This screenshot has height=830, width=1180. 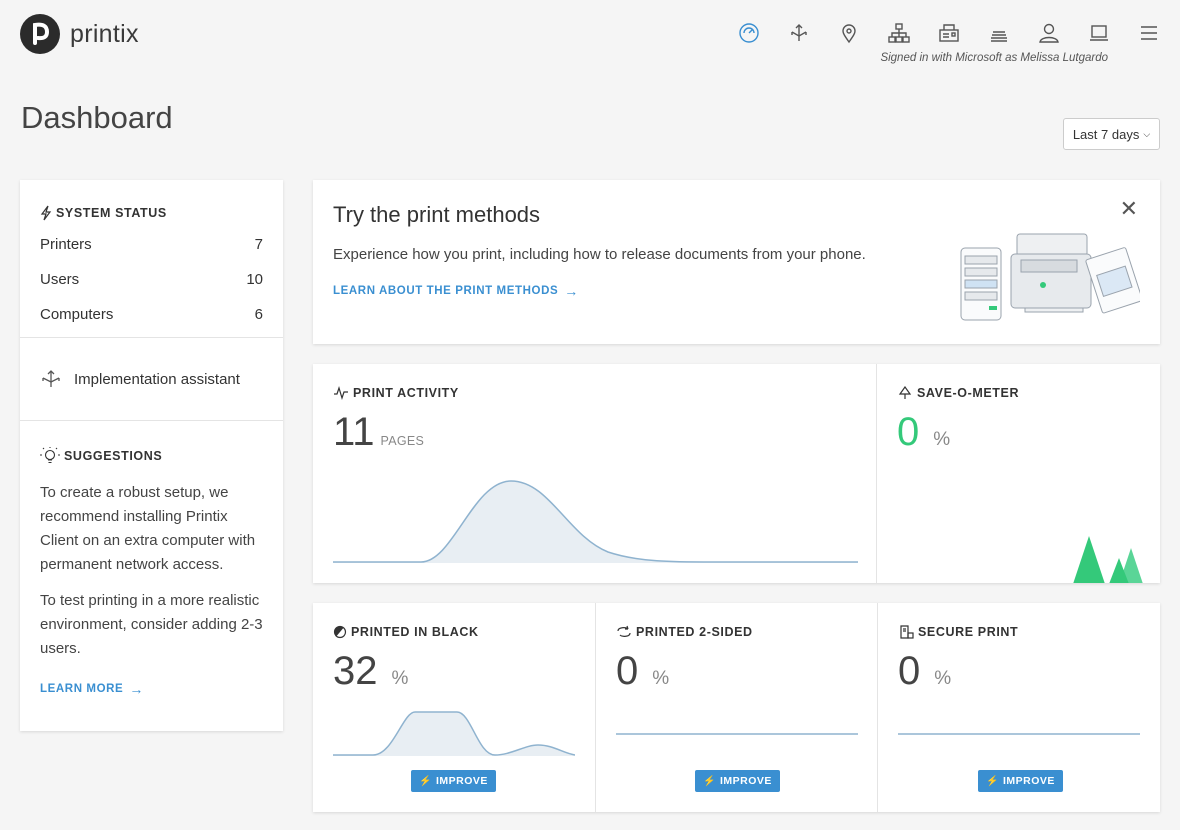 I want to click on queue-icon, so click(x=999, y=33).